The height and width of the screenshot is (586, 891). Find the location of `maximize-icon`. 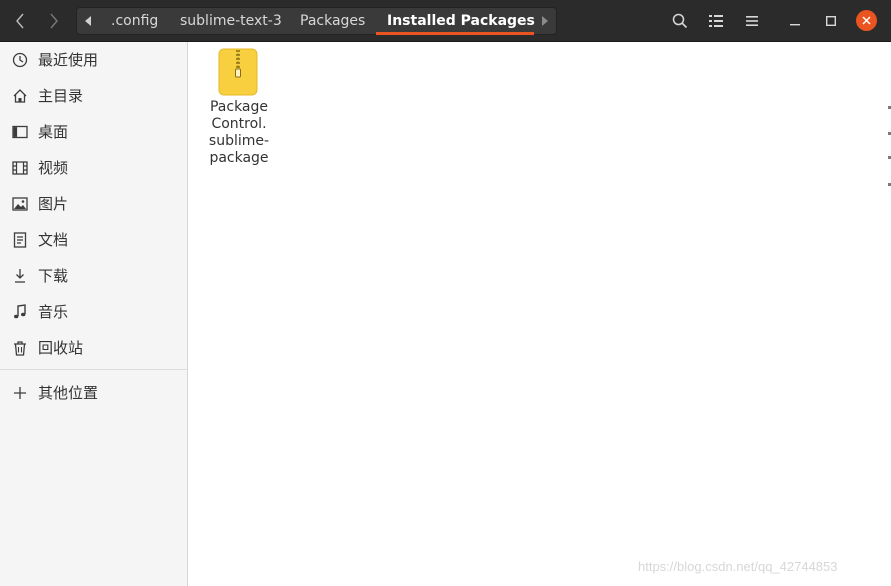

maximize-icon is located at coordinates (831, 21).